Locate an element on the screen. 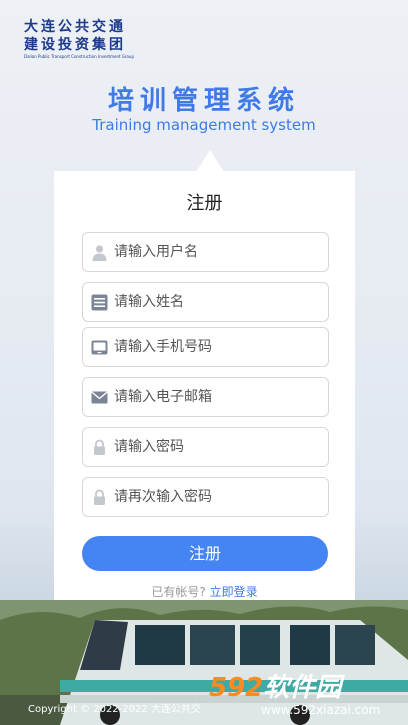  user-icon is located at coordinates (99, 252).